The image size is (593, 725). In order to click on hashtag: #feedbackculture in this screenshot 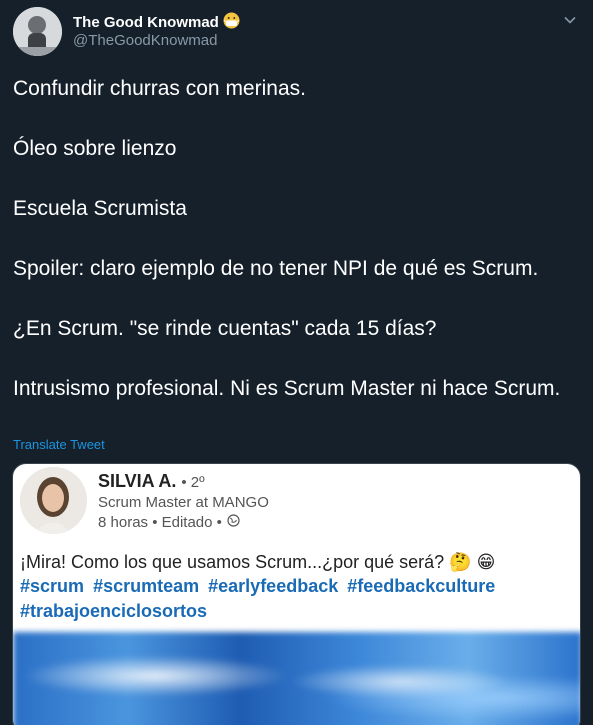, I will do `click(421, 586)`.